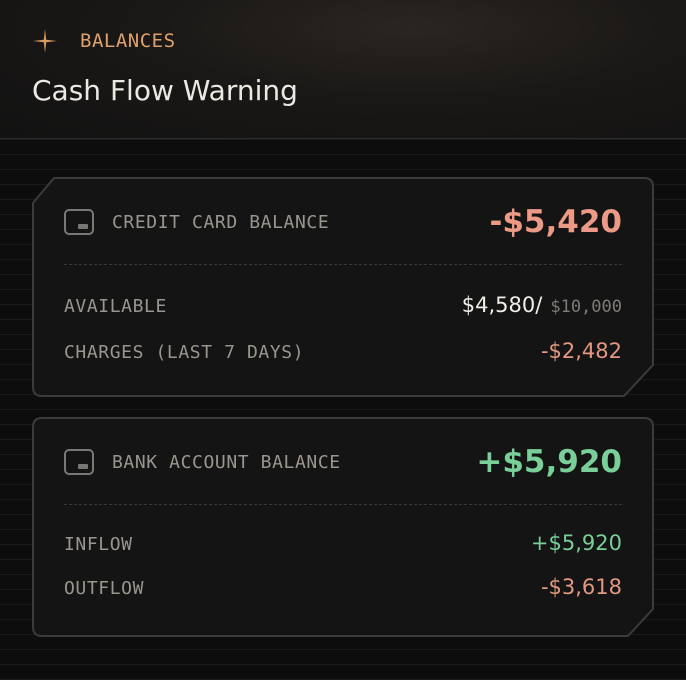  Describe the element at coordinates (576, 543) in the screenshot. I see `inflow-value: +$5,920` at that location.